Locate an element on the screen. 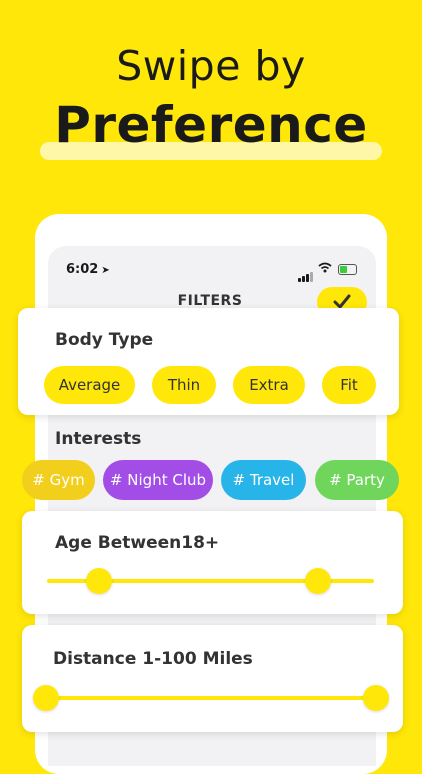 The height and width of the screenshot is (774, 422). body-type-option-average: Average is located at coordinates (89, 385).